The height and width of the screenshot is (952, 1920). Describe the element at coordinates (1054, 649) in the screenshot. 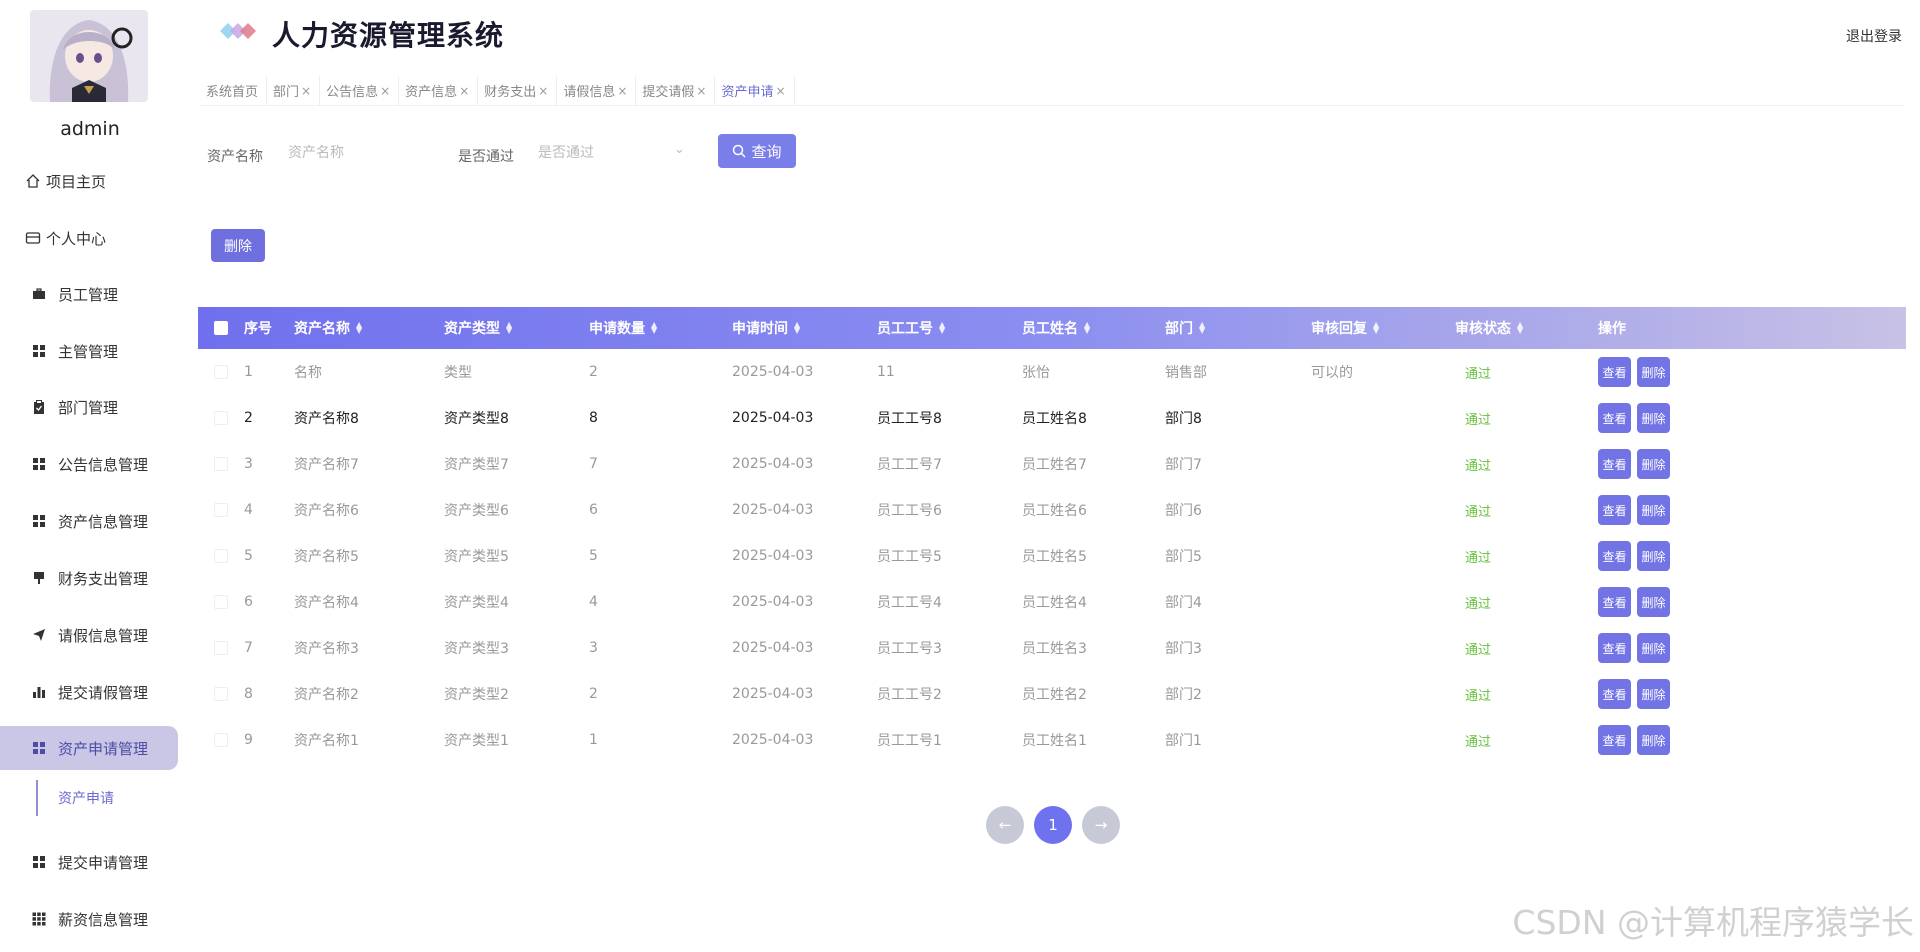

I see `cell-ename: 员工姓名3` at that location.